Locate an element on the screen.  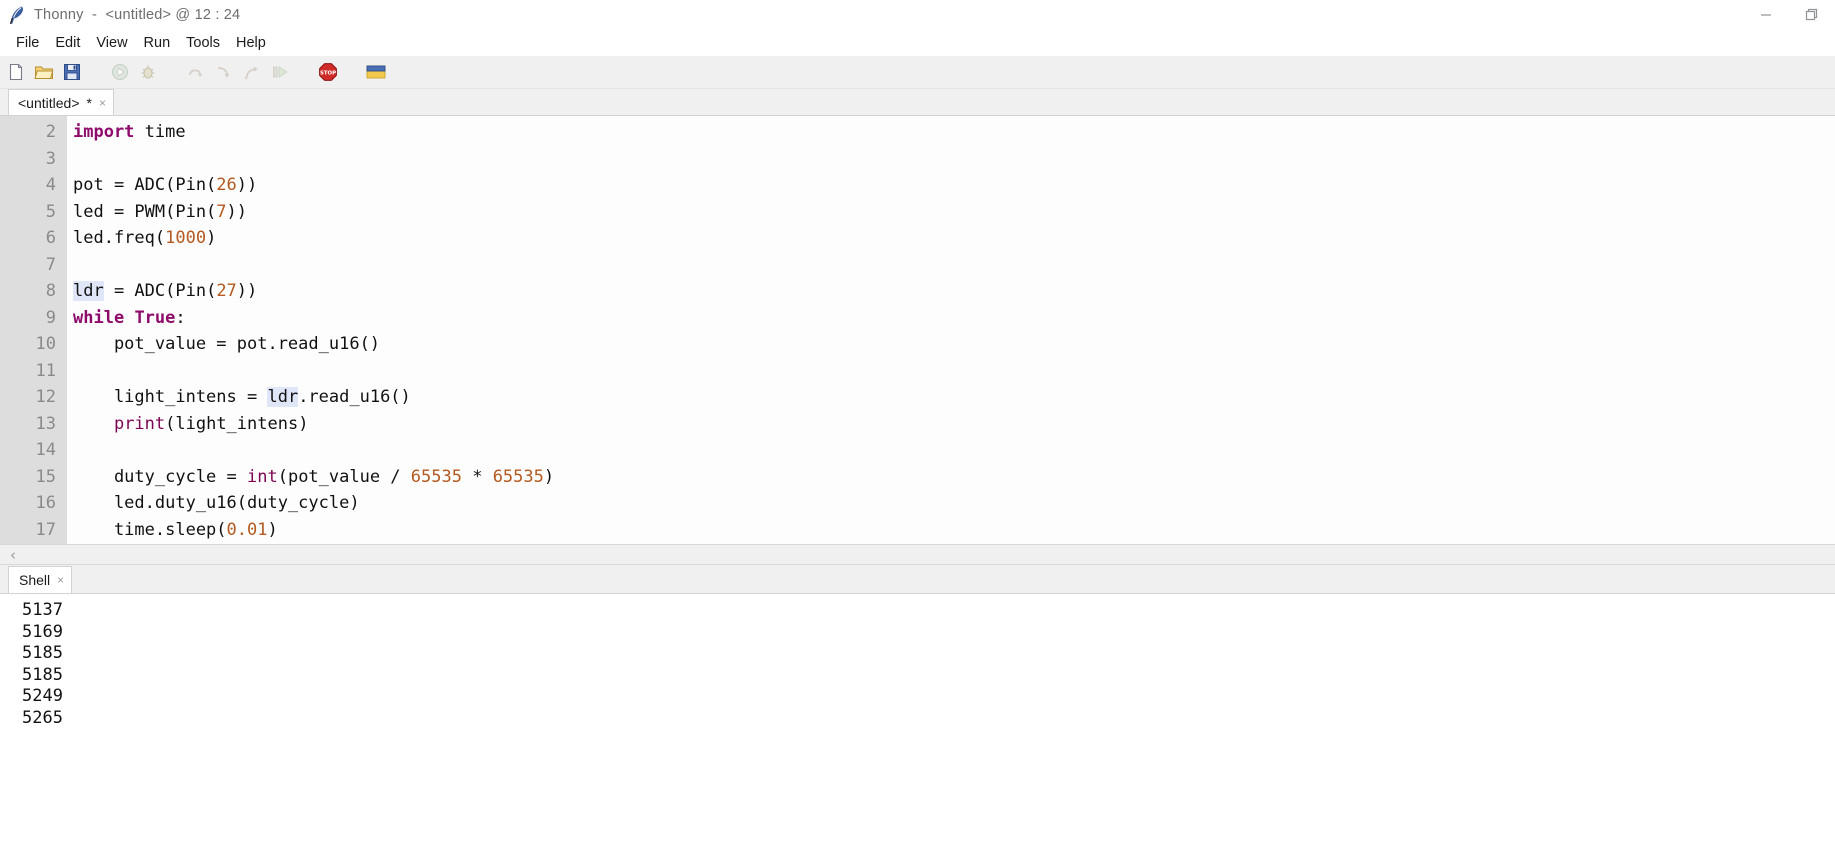
keyword-token: while is located at coordinates (99, 317).